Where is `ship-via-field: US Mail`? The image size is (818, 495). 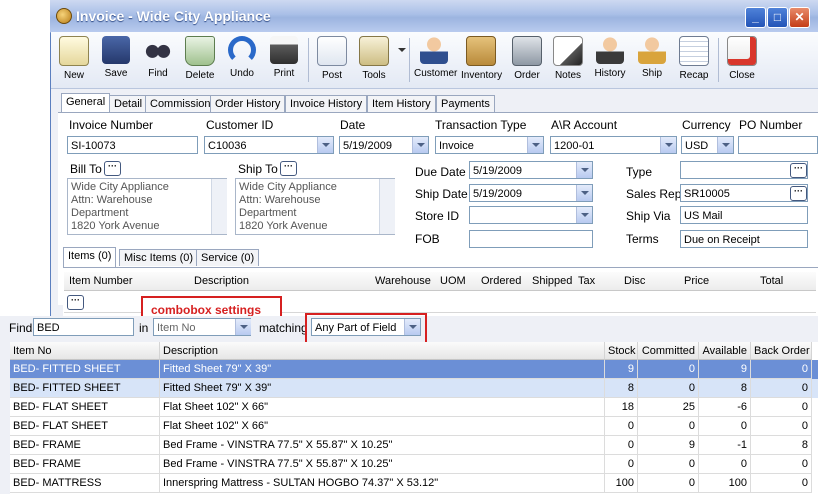 ship-via-field: US Mail is located at coordinates (744, 215).